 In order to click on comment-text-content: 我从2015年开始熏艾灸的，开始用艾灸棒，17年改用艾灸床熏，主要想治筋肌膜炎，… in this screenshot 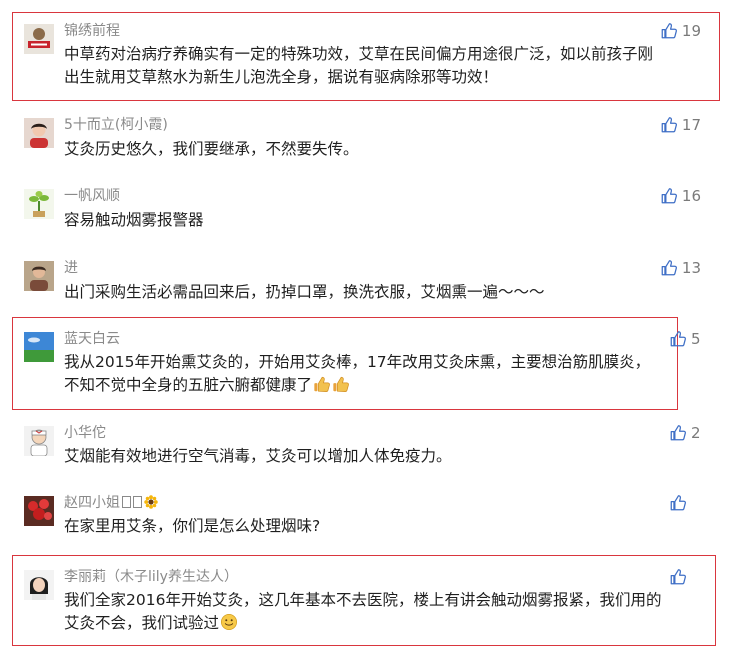, I will do `click(357, 373)`.